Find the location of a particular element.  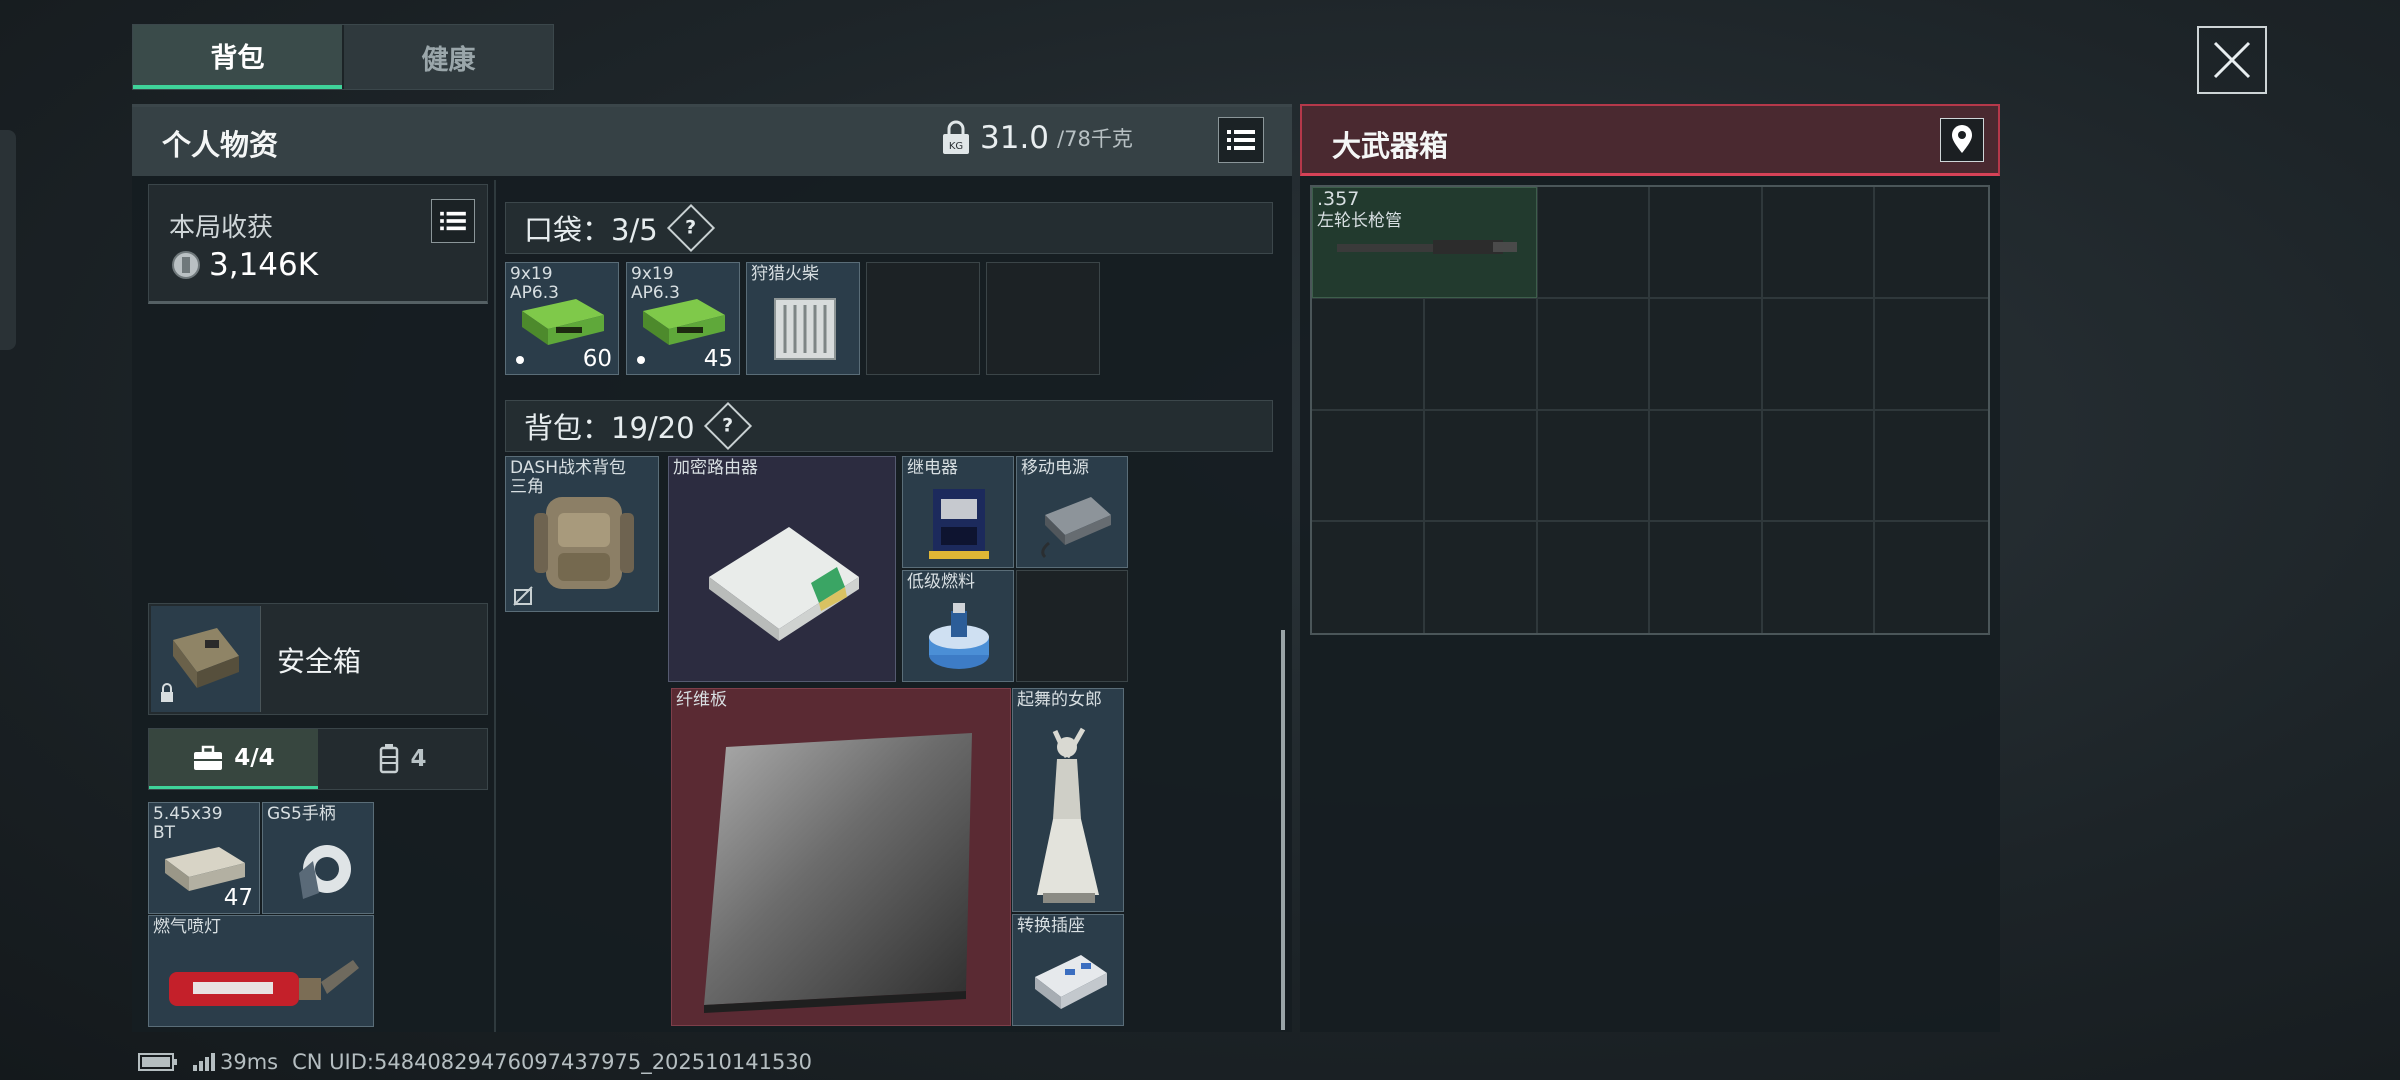

case-item-gs5: GS5手柄 is located at coordinates (318, 858).